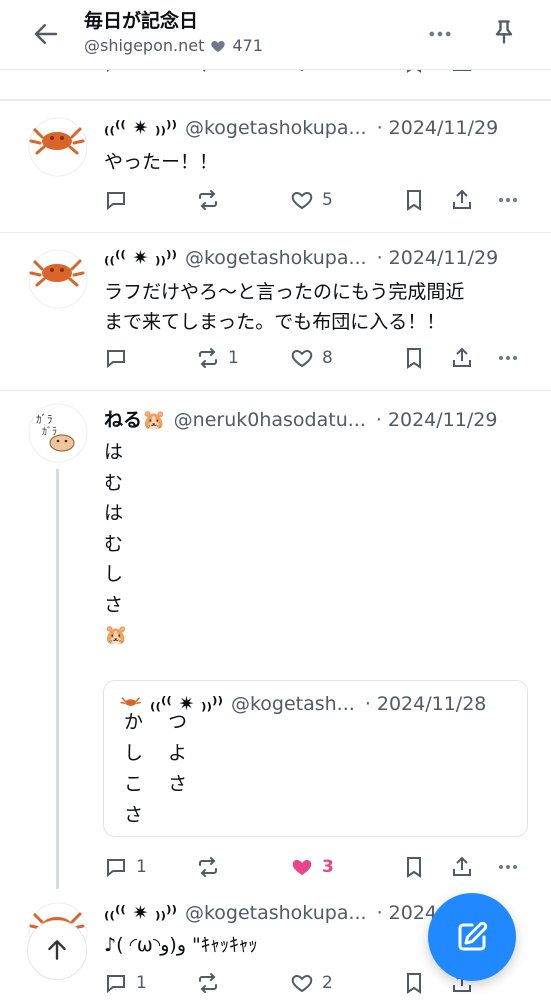  I want to click on feed-creator-handle: @shigepon.net, so click(144, 45).